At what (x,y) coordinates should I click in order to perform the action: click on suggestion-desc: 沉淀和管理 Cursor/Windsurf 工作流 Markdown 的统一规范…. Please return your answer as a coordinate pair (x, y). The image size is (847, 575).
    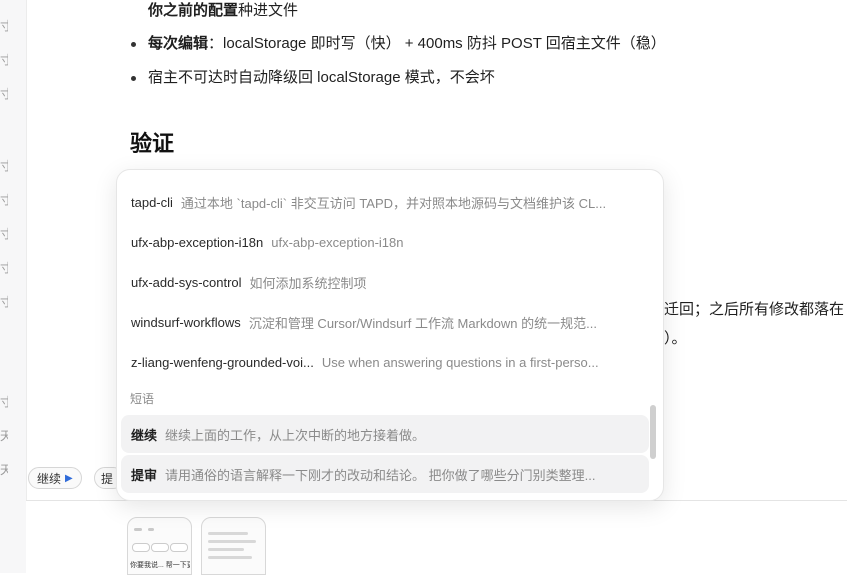
    Looking at the image, I should click on (422, 323).